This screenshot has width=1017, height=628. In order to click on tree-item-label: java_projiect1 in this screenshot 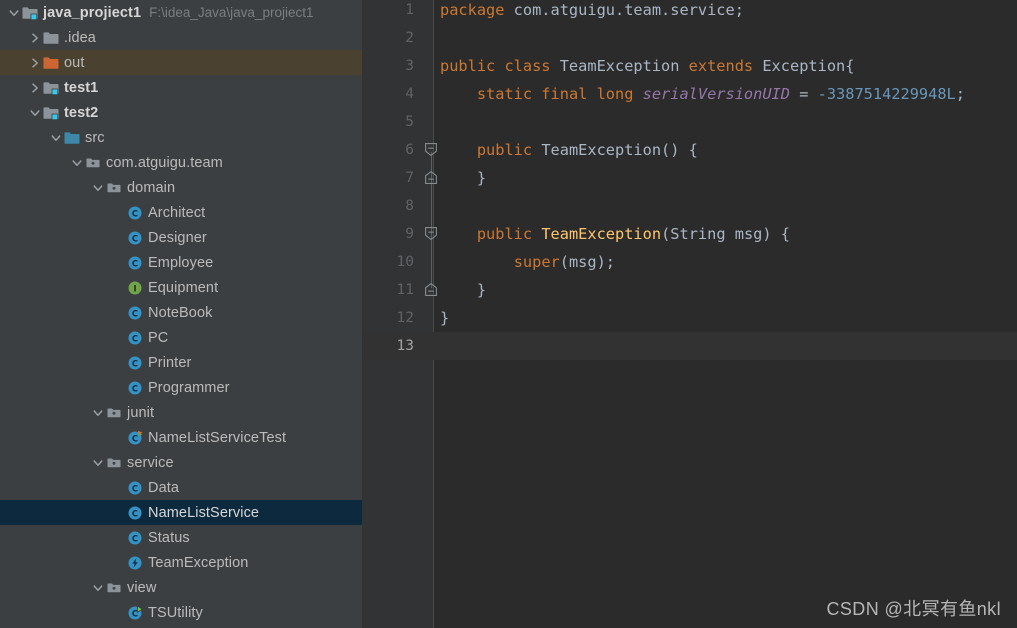, I will do `click(92, 12)`.